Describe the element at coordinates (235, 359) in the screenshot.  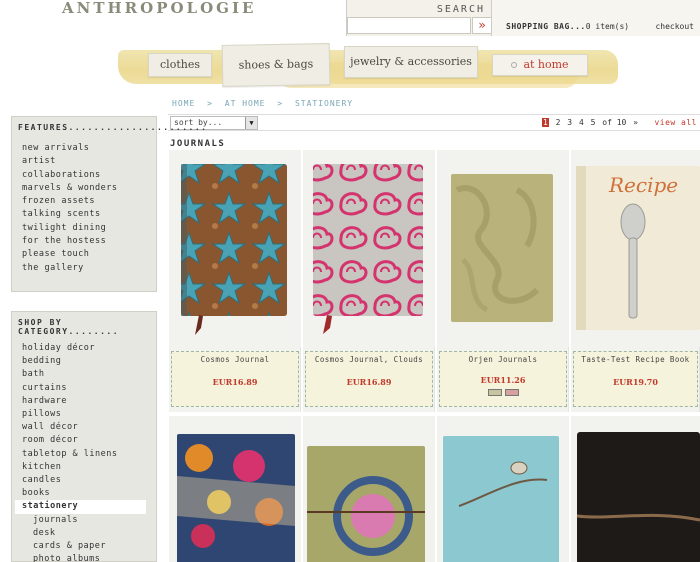
I see `product-name: Cosmos Journal` at that location.